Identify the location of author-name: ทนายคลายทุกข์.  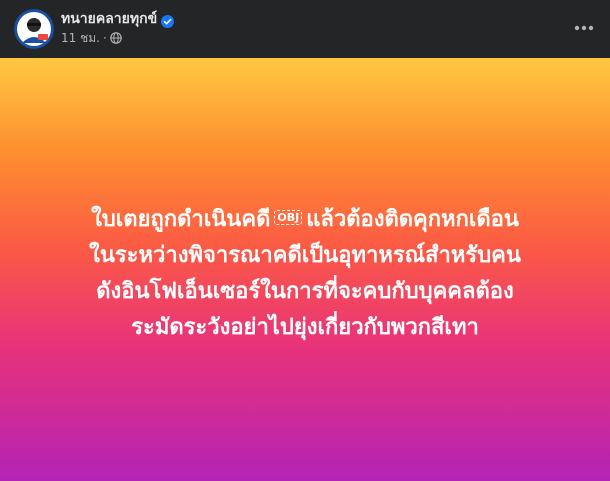
(109, 19).